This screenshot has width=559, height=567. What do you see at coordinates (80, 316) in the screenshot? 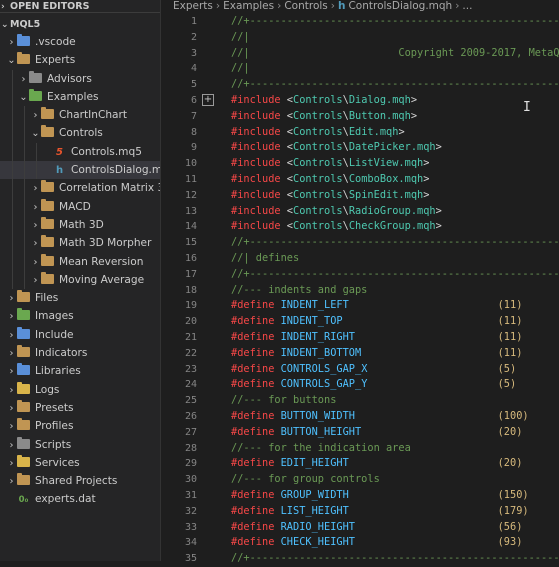
I see `tree-item: › Images` at bounding box center [80, 316].